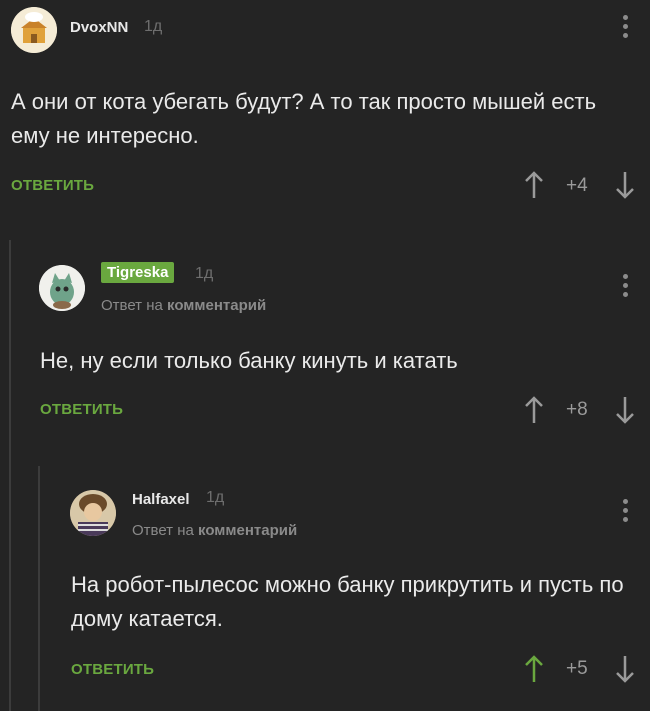 The image size is (650, 711). I want to click on avatar-chef-house-icon, so click(34, 30).